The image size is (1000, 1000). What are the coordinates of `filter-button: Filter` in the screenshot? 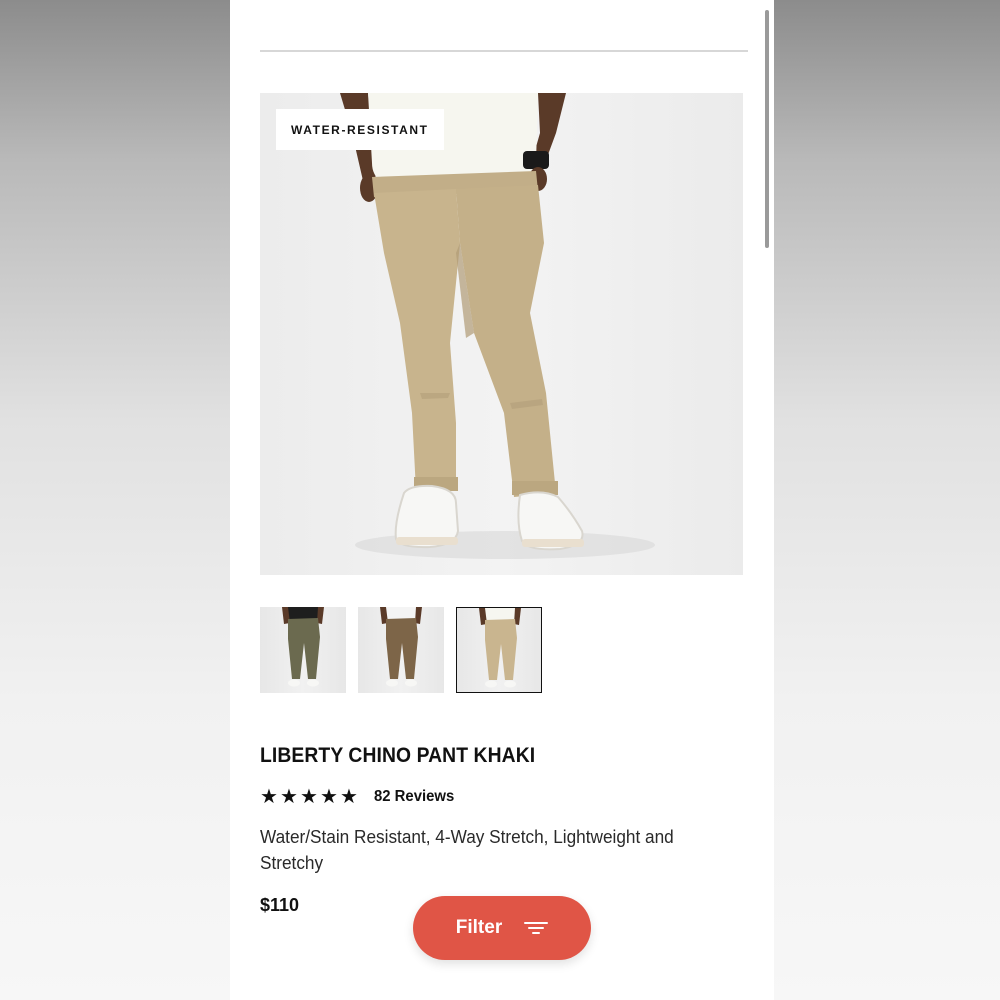 It's located at (502, 928).